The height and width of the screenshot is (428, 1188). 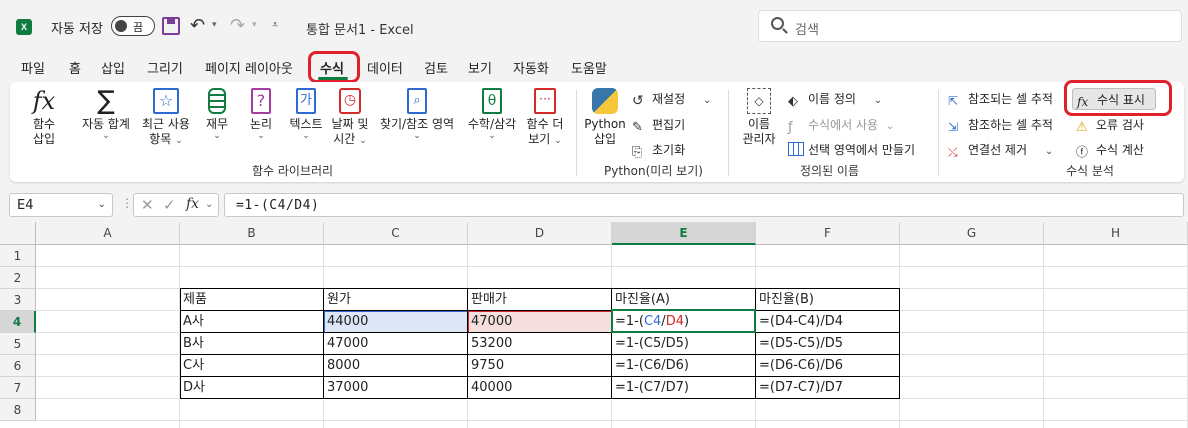 What do you see at coordinates (684, 366) in the screenshot?
I see `table-cell: =1-(C6/D6)` at bounding box center [684, 366].